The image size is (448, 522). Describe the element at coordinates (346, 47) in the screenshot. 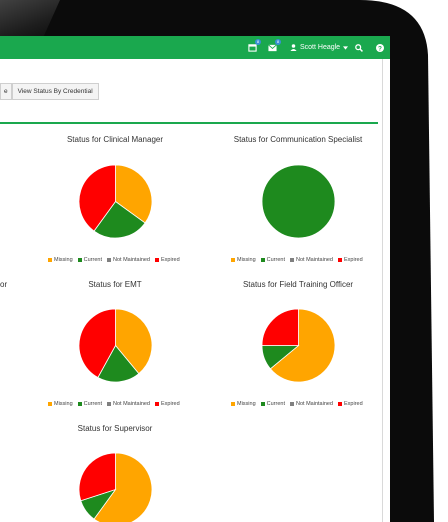

I see `caret-down-icon` at that location.